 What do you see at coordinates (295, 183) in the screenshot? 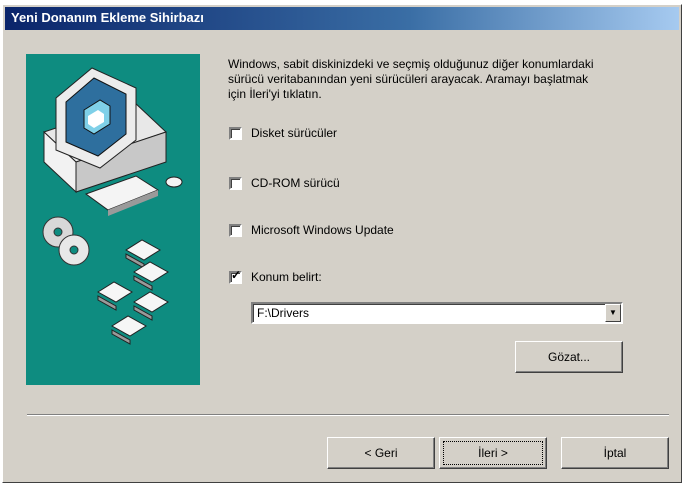
I see `checkbox-label: CD-ROM sürücü` at bounding box center [295, 183].